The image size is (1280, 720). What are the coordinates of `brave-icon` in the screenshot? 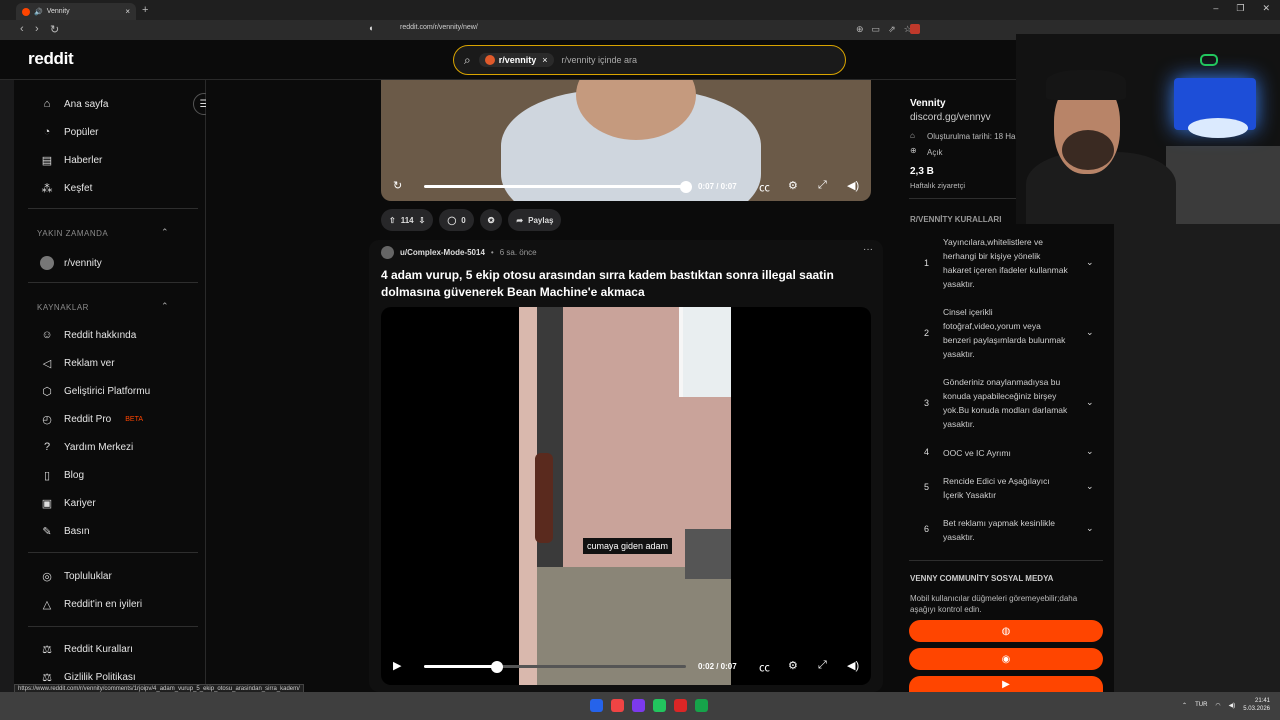 It's located at (617, 705).